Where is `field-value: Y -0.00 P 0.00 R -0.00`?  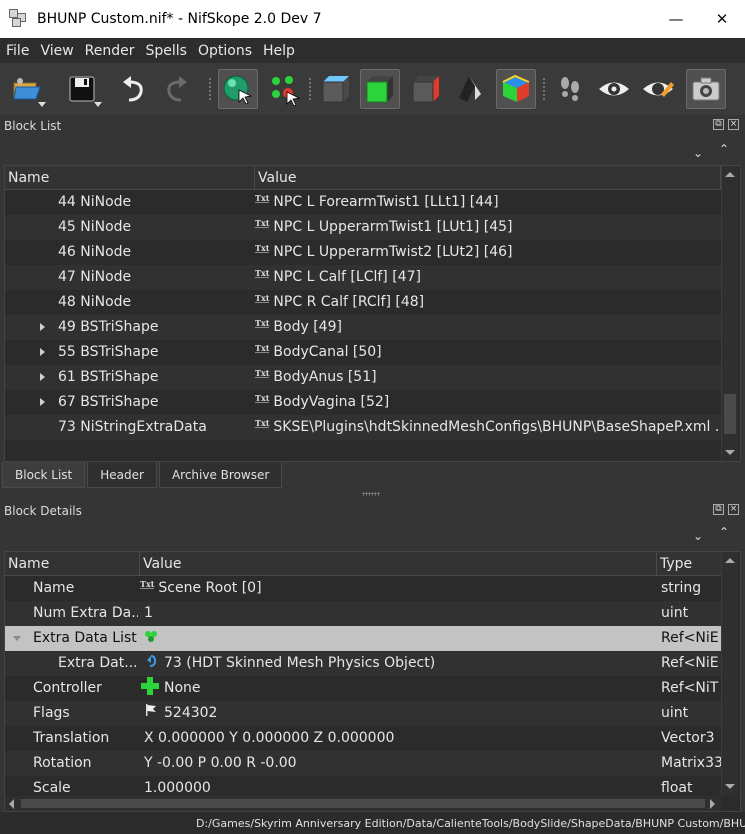 field-value: Y -0.00 P 0.00 R -0.00 is located at coordinates (220, 763).